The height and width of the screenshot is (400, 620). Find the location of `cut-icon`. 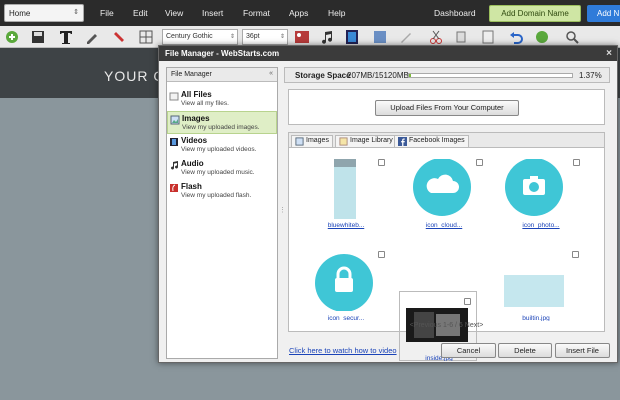

cut-icon is located at coordinates (436, 37).